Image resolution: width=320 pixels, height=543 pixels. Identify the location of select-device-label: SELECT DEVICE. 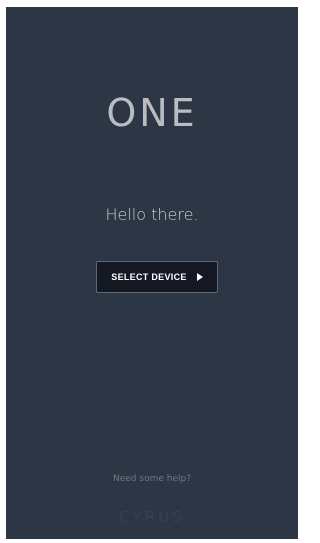
(149, 277).